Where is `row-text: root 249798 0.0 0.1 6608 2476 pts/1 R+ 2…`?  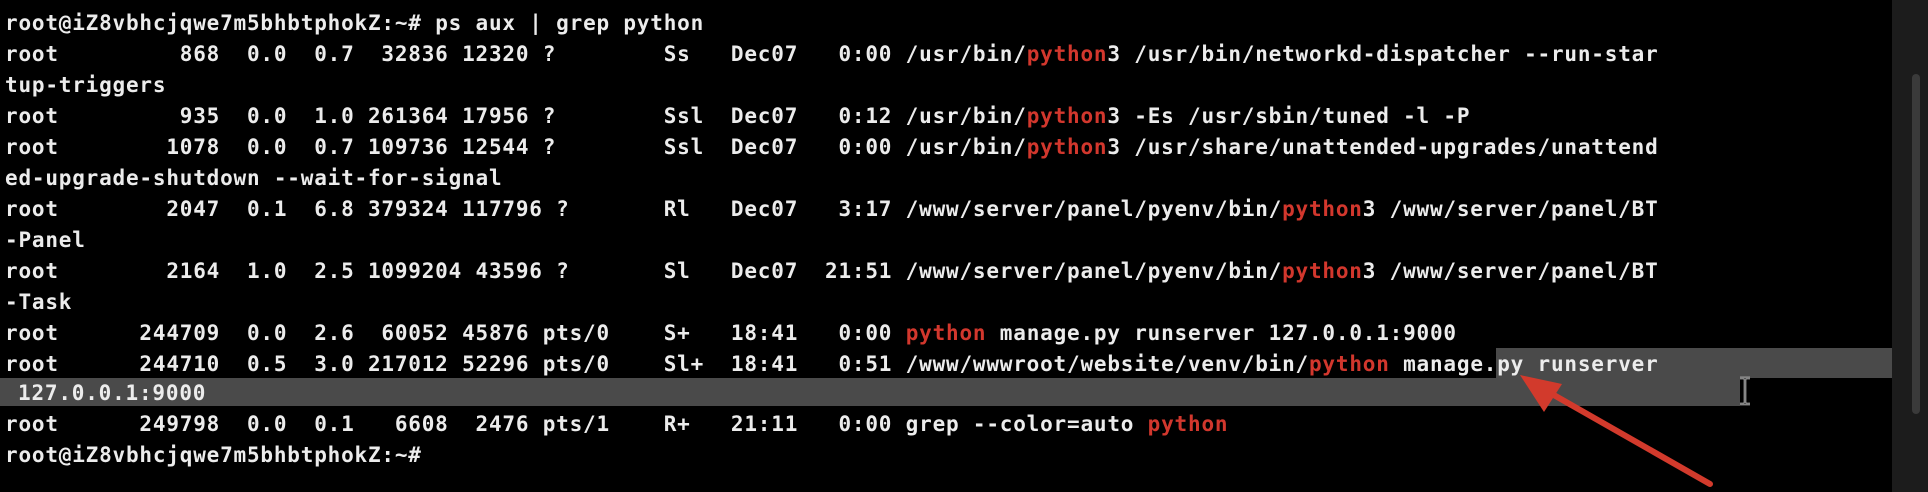
row-text: root 249798 0.0 0.1 6608 2476 pts/1 R+ 2… is located at coordinates (576, 424).